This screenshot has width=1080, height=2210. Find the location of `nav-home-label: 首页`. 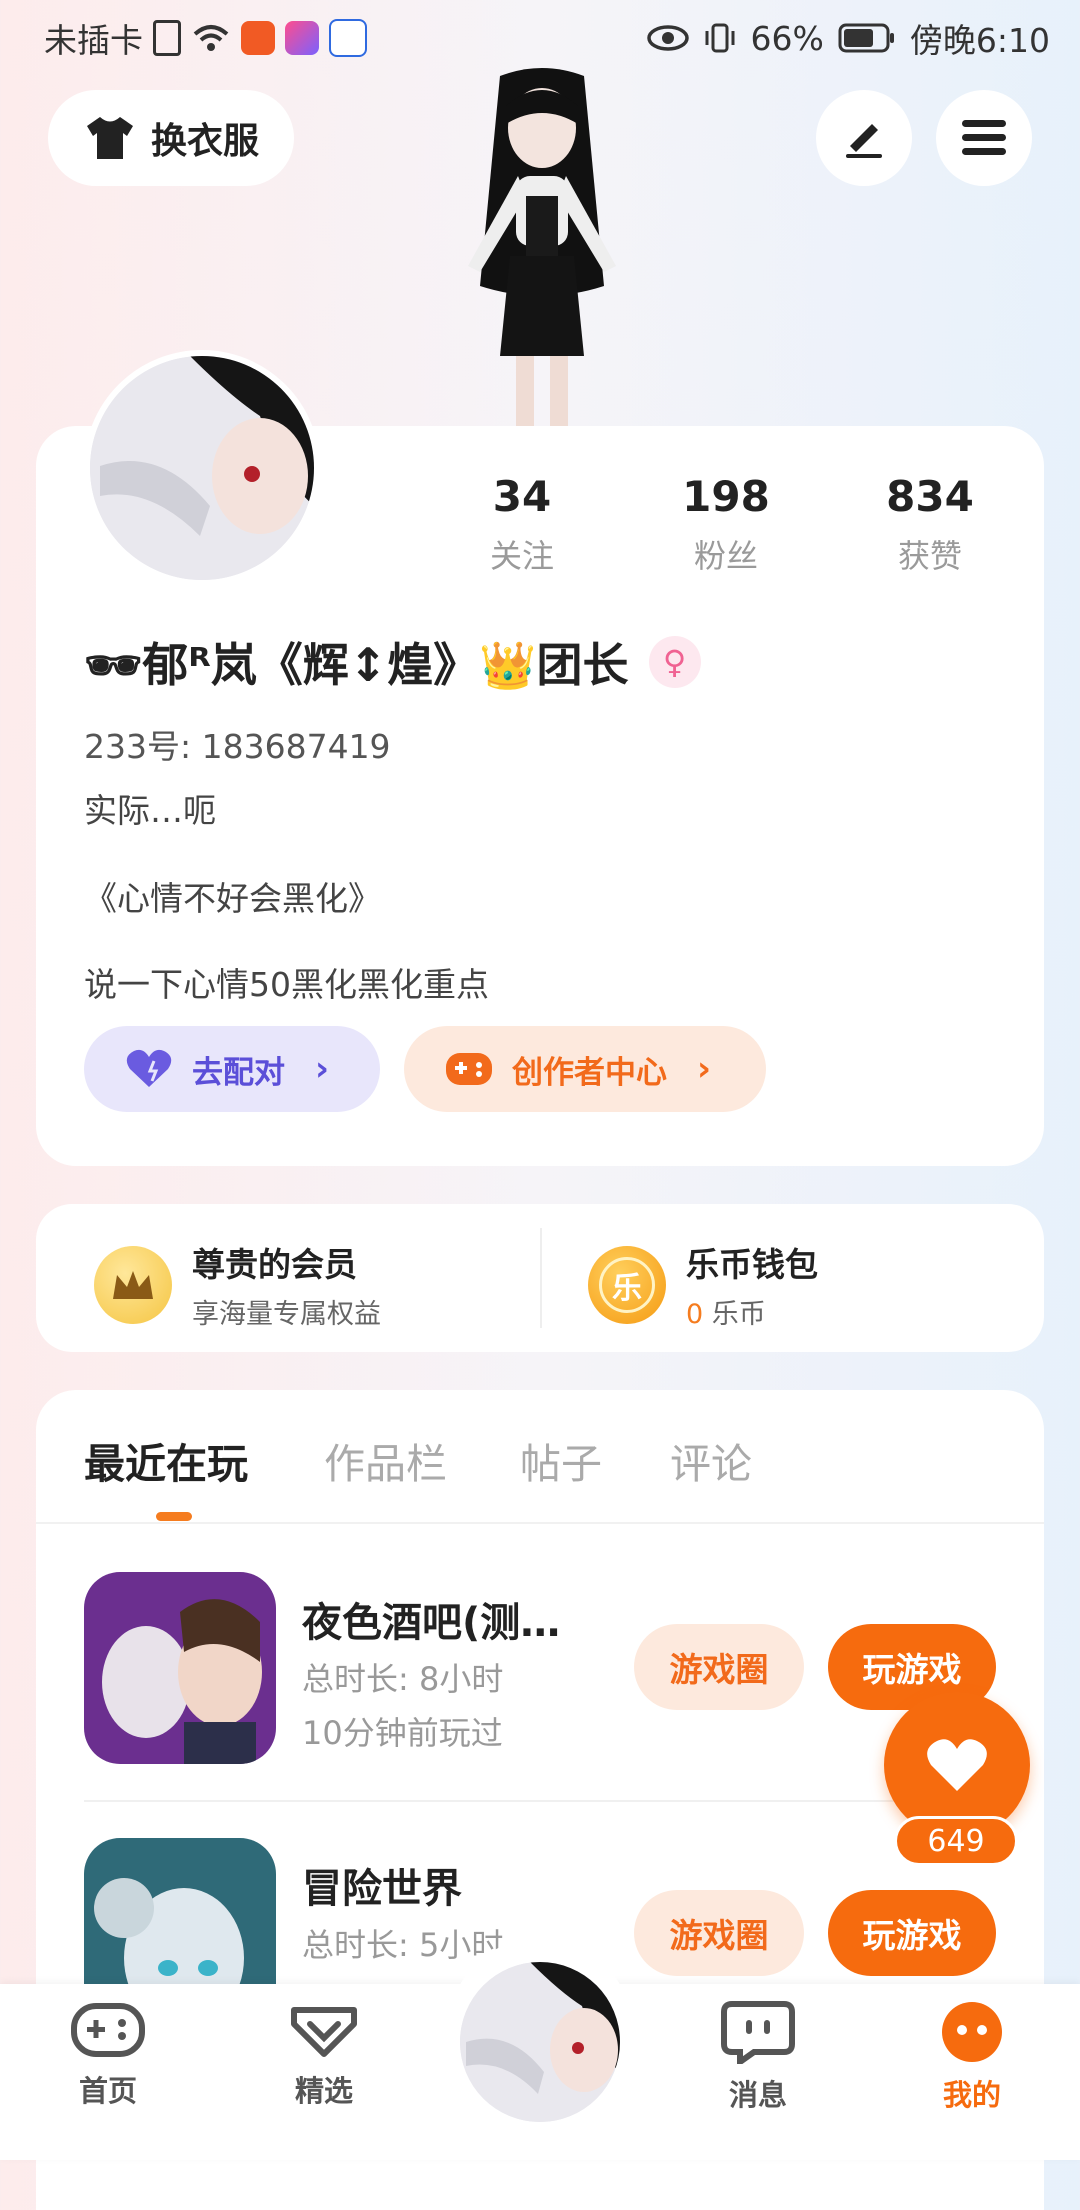

nav-home-label: 首页 is located at coordinates (107, 2091).